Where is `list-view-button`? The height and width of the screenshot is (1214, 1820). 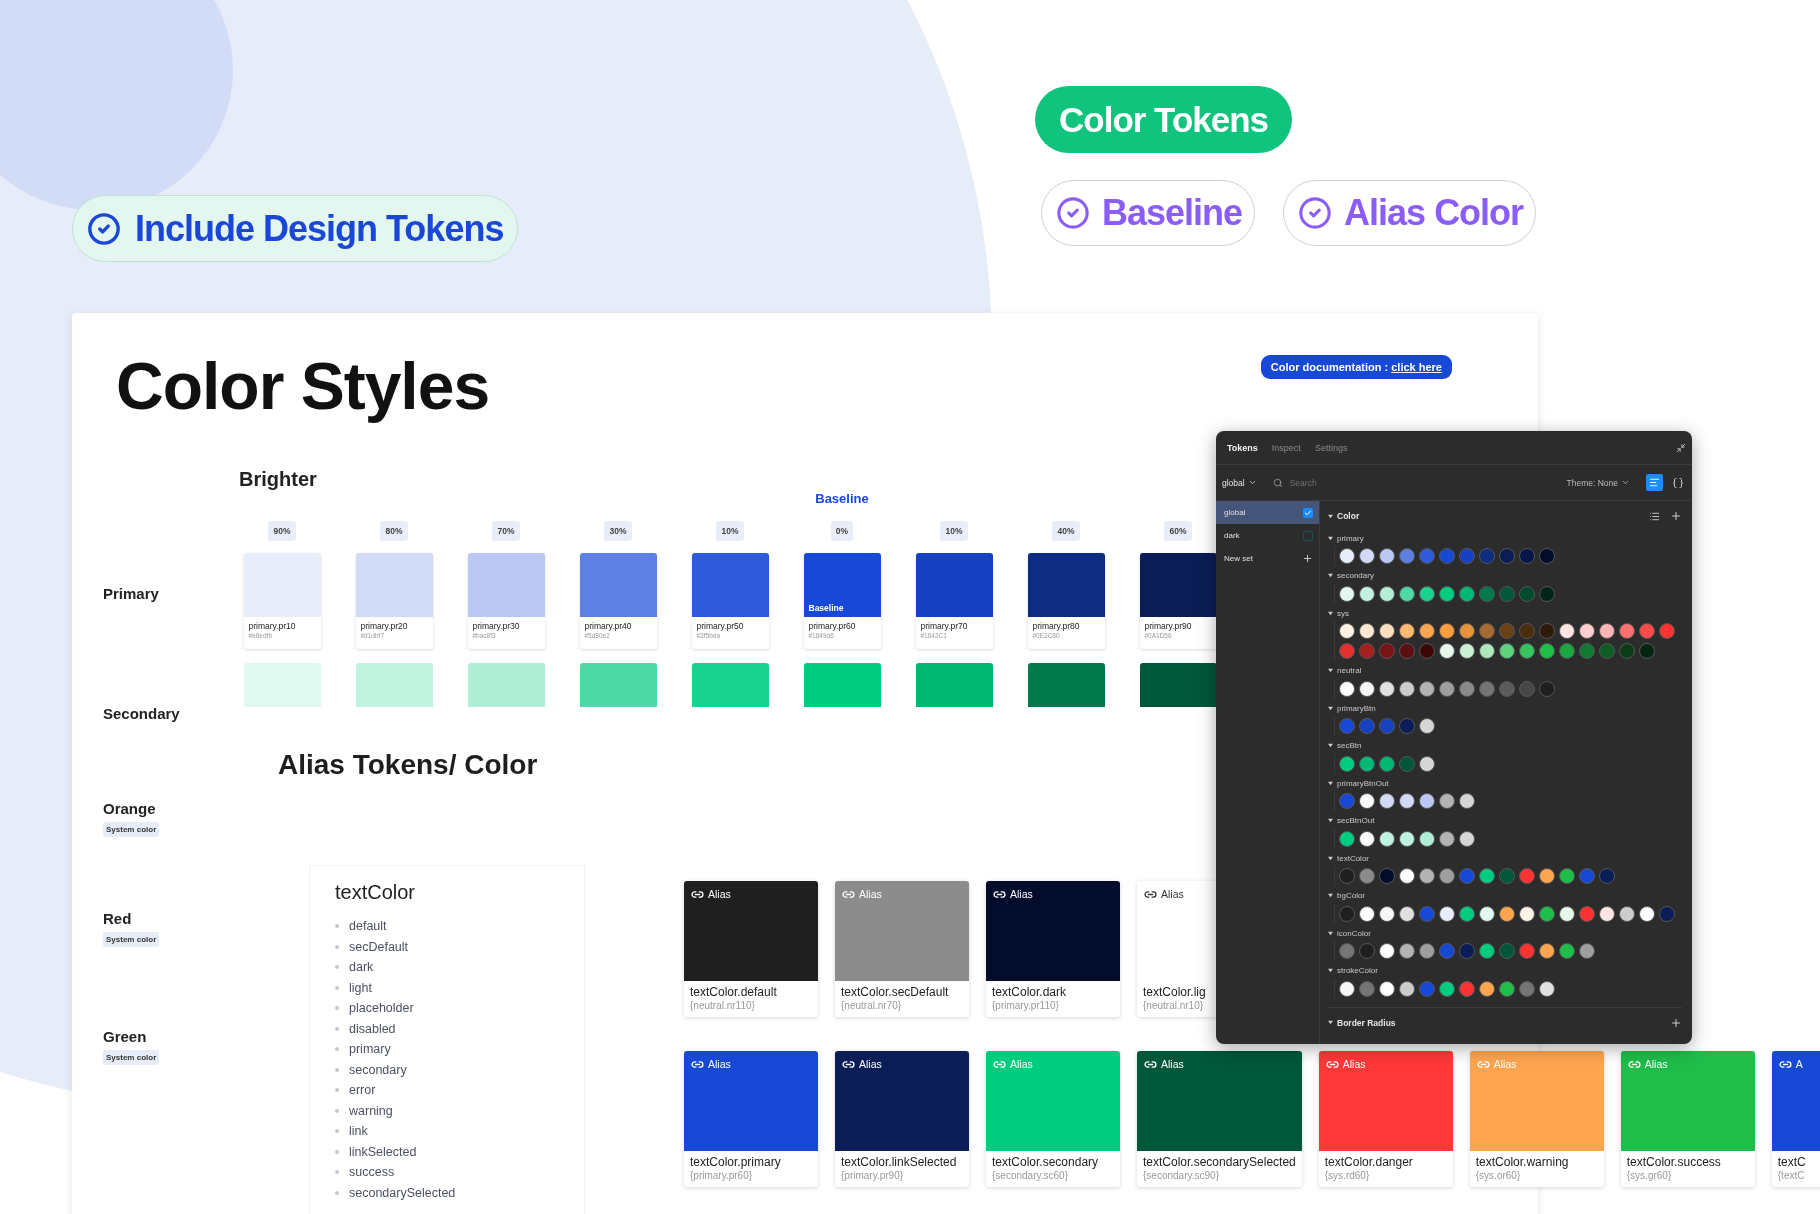
list-view-button is located at coordinates (1654, 482).